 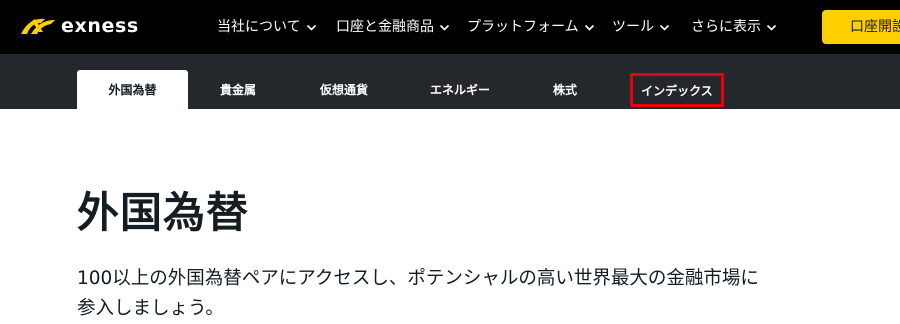 I want to click on tab-stocks: 株式, so click(x=565, y=89).